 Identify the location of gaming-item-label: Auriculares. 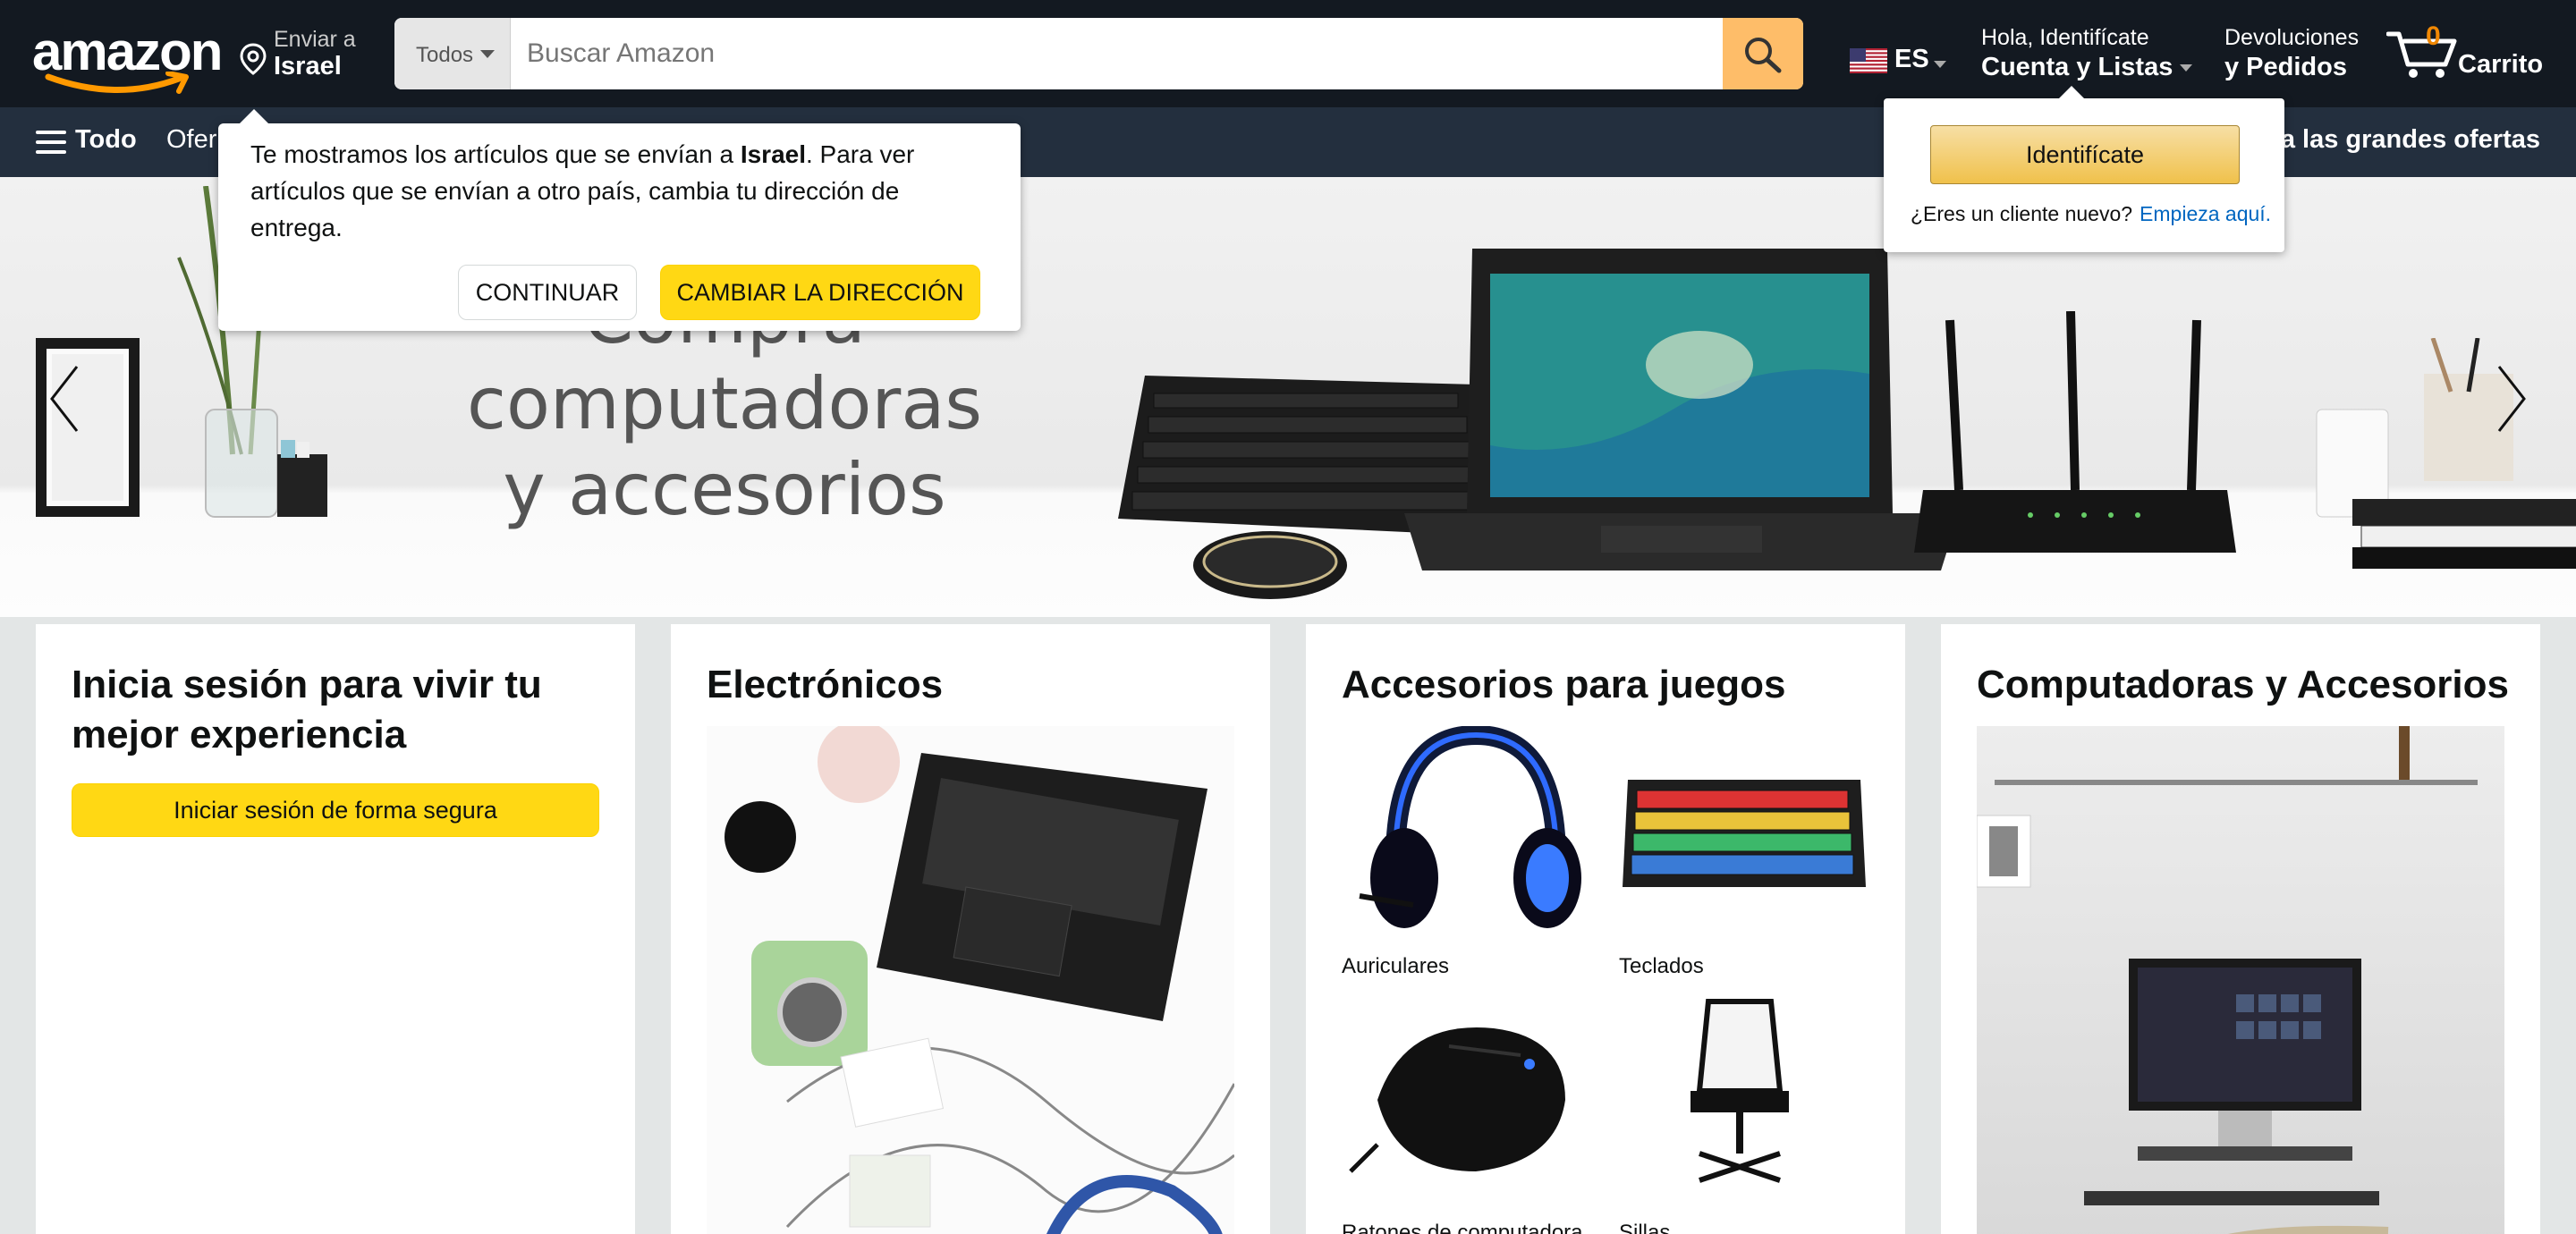
(1396, 966).